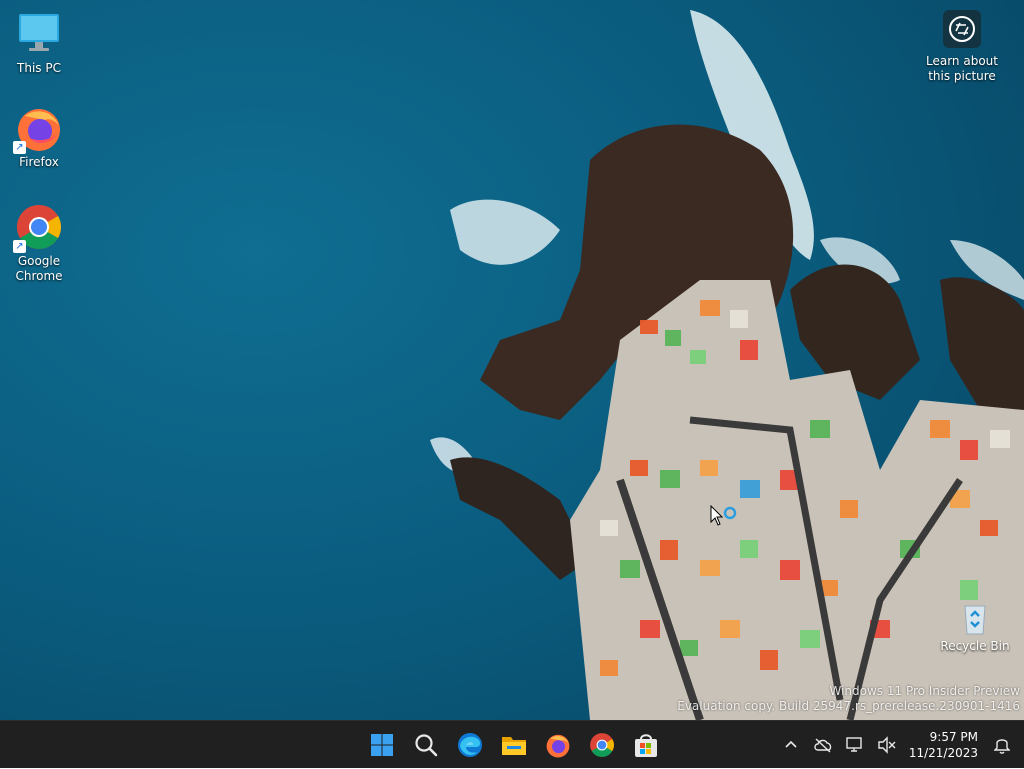 This screenshot has width=1024, height=769. I want to click on desktop-icon-firefox: ↗ Firefox, so click(39, 137).